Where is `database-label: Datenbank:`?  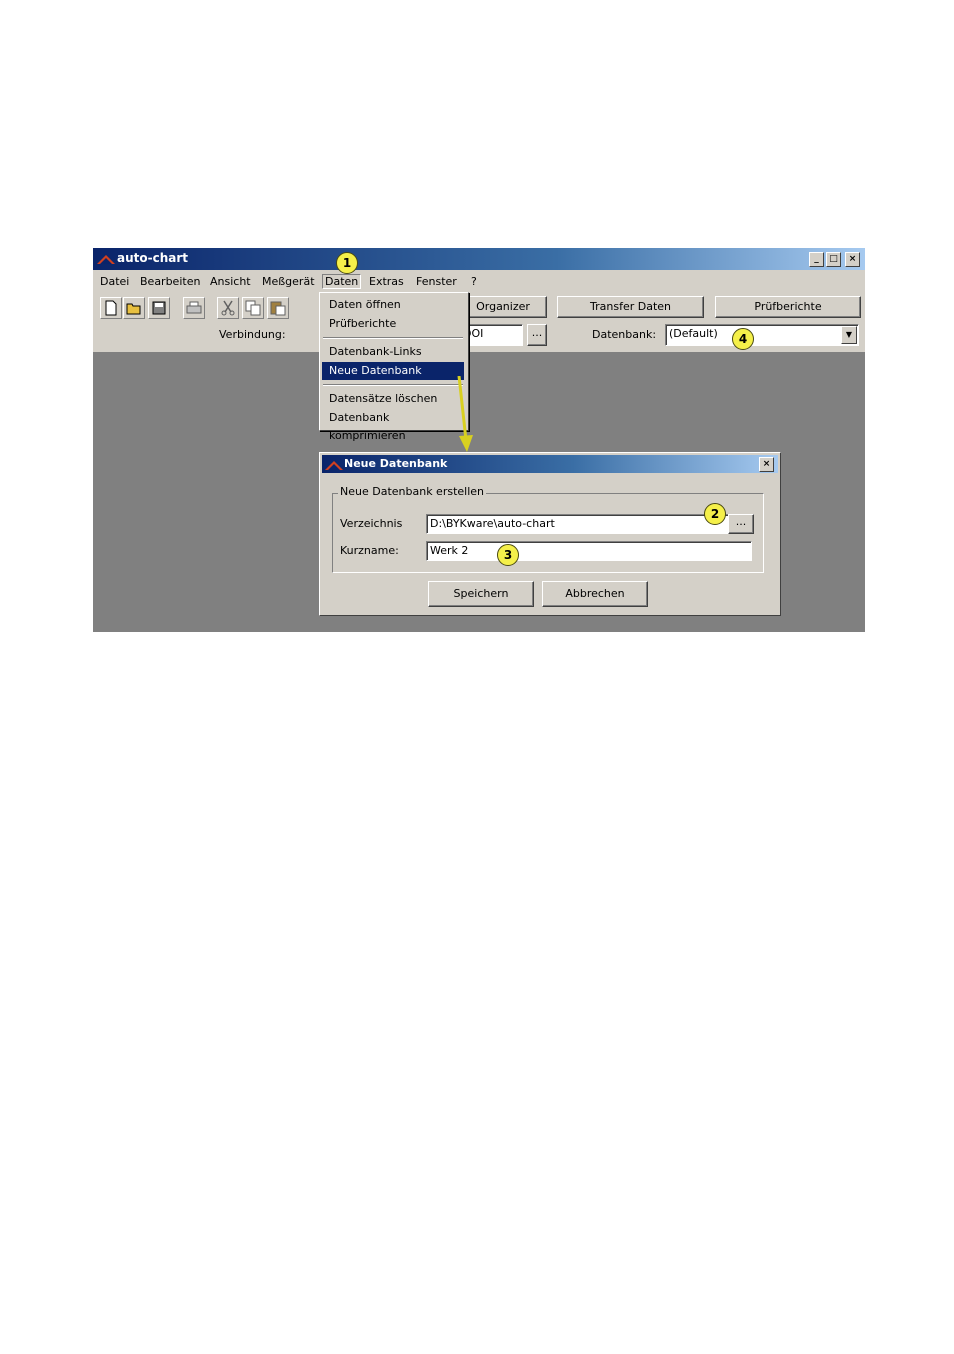
database-label: Datenbank: is located at coordinates (624, 334).